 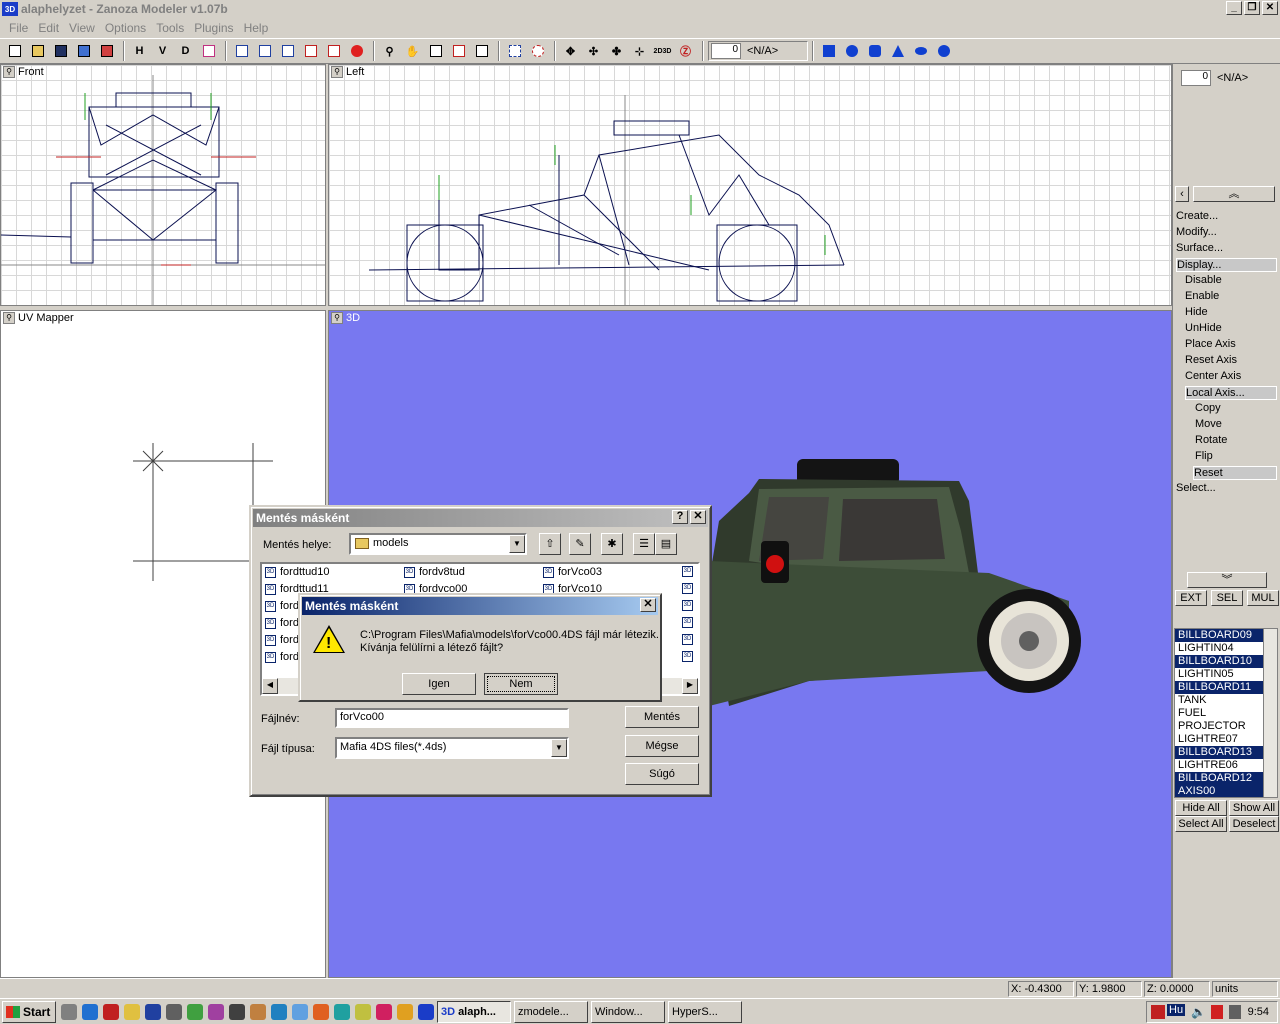 What do you see at coordinates (1234, 194) in the screenshot?
I see `scroll-up-button: ︽` at bounding box center [1234, 194].